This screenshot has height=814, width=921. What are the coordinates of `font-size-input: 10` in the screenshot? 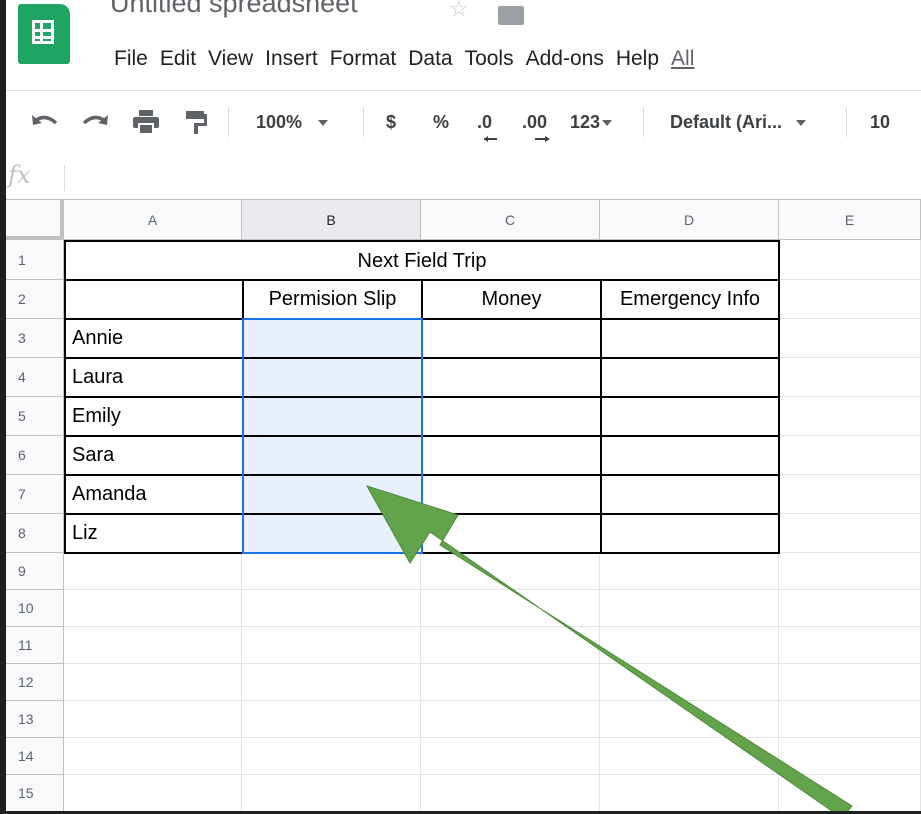 It's located at (880, 122).